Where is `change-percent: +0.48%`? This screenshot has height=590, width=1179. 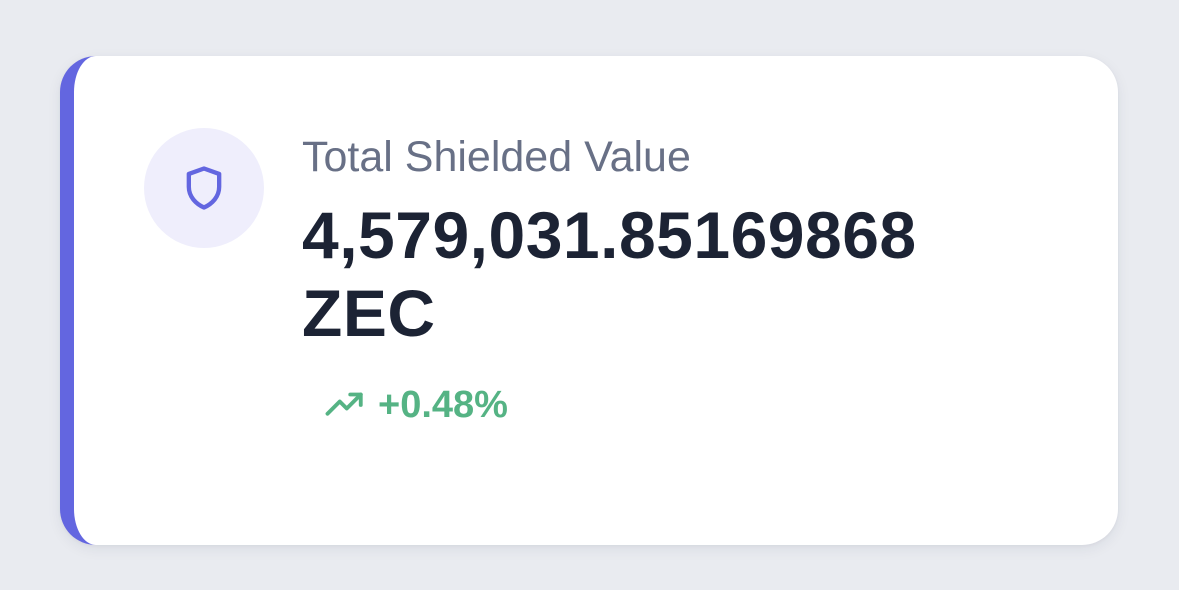 change-percent: +0.48% is located at coordinates (443, 405).